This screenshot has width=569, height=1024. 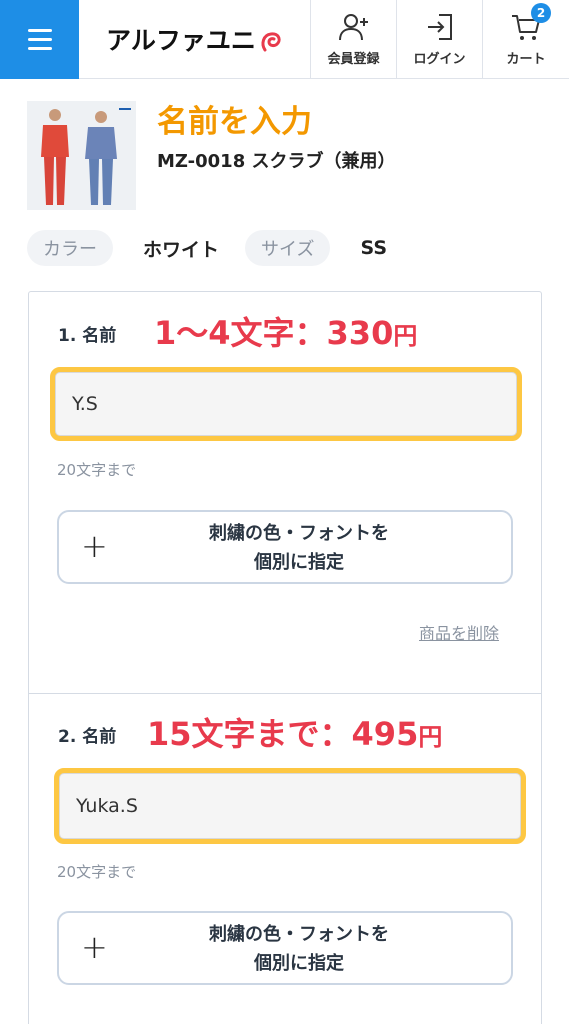 What do you see at coordinates (97, 872) in the screenshot?
I see `entry-2-hint: 20文字まで` at bounding box center [97, 872].